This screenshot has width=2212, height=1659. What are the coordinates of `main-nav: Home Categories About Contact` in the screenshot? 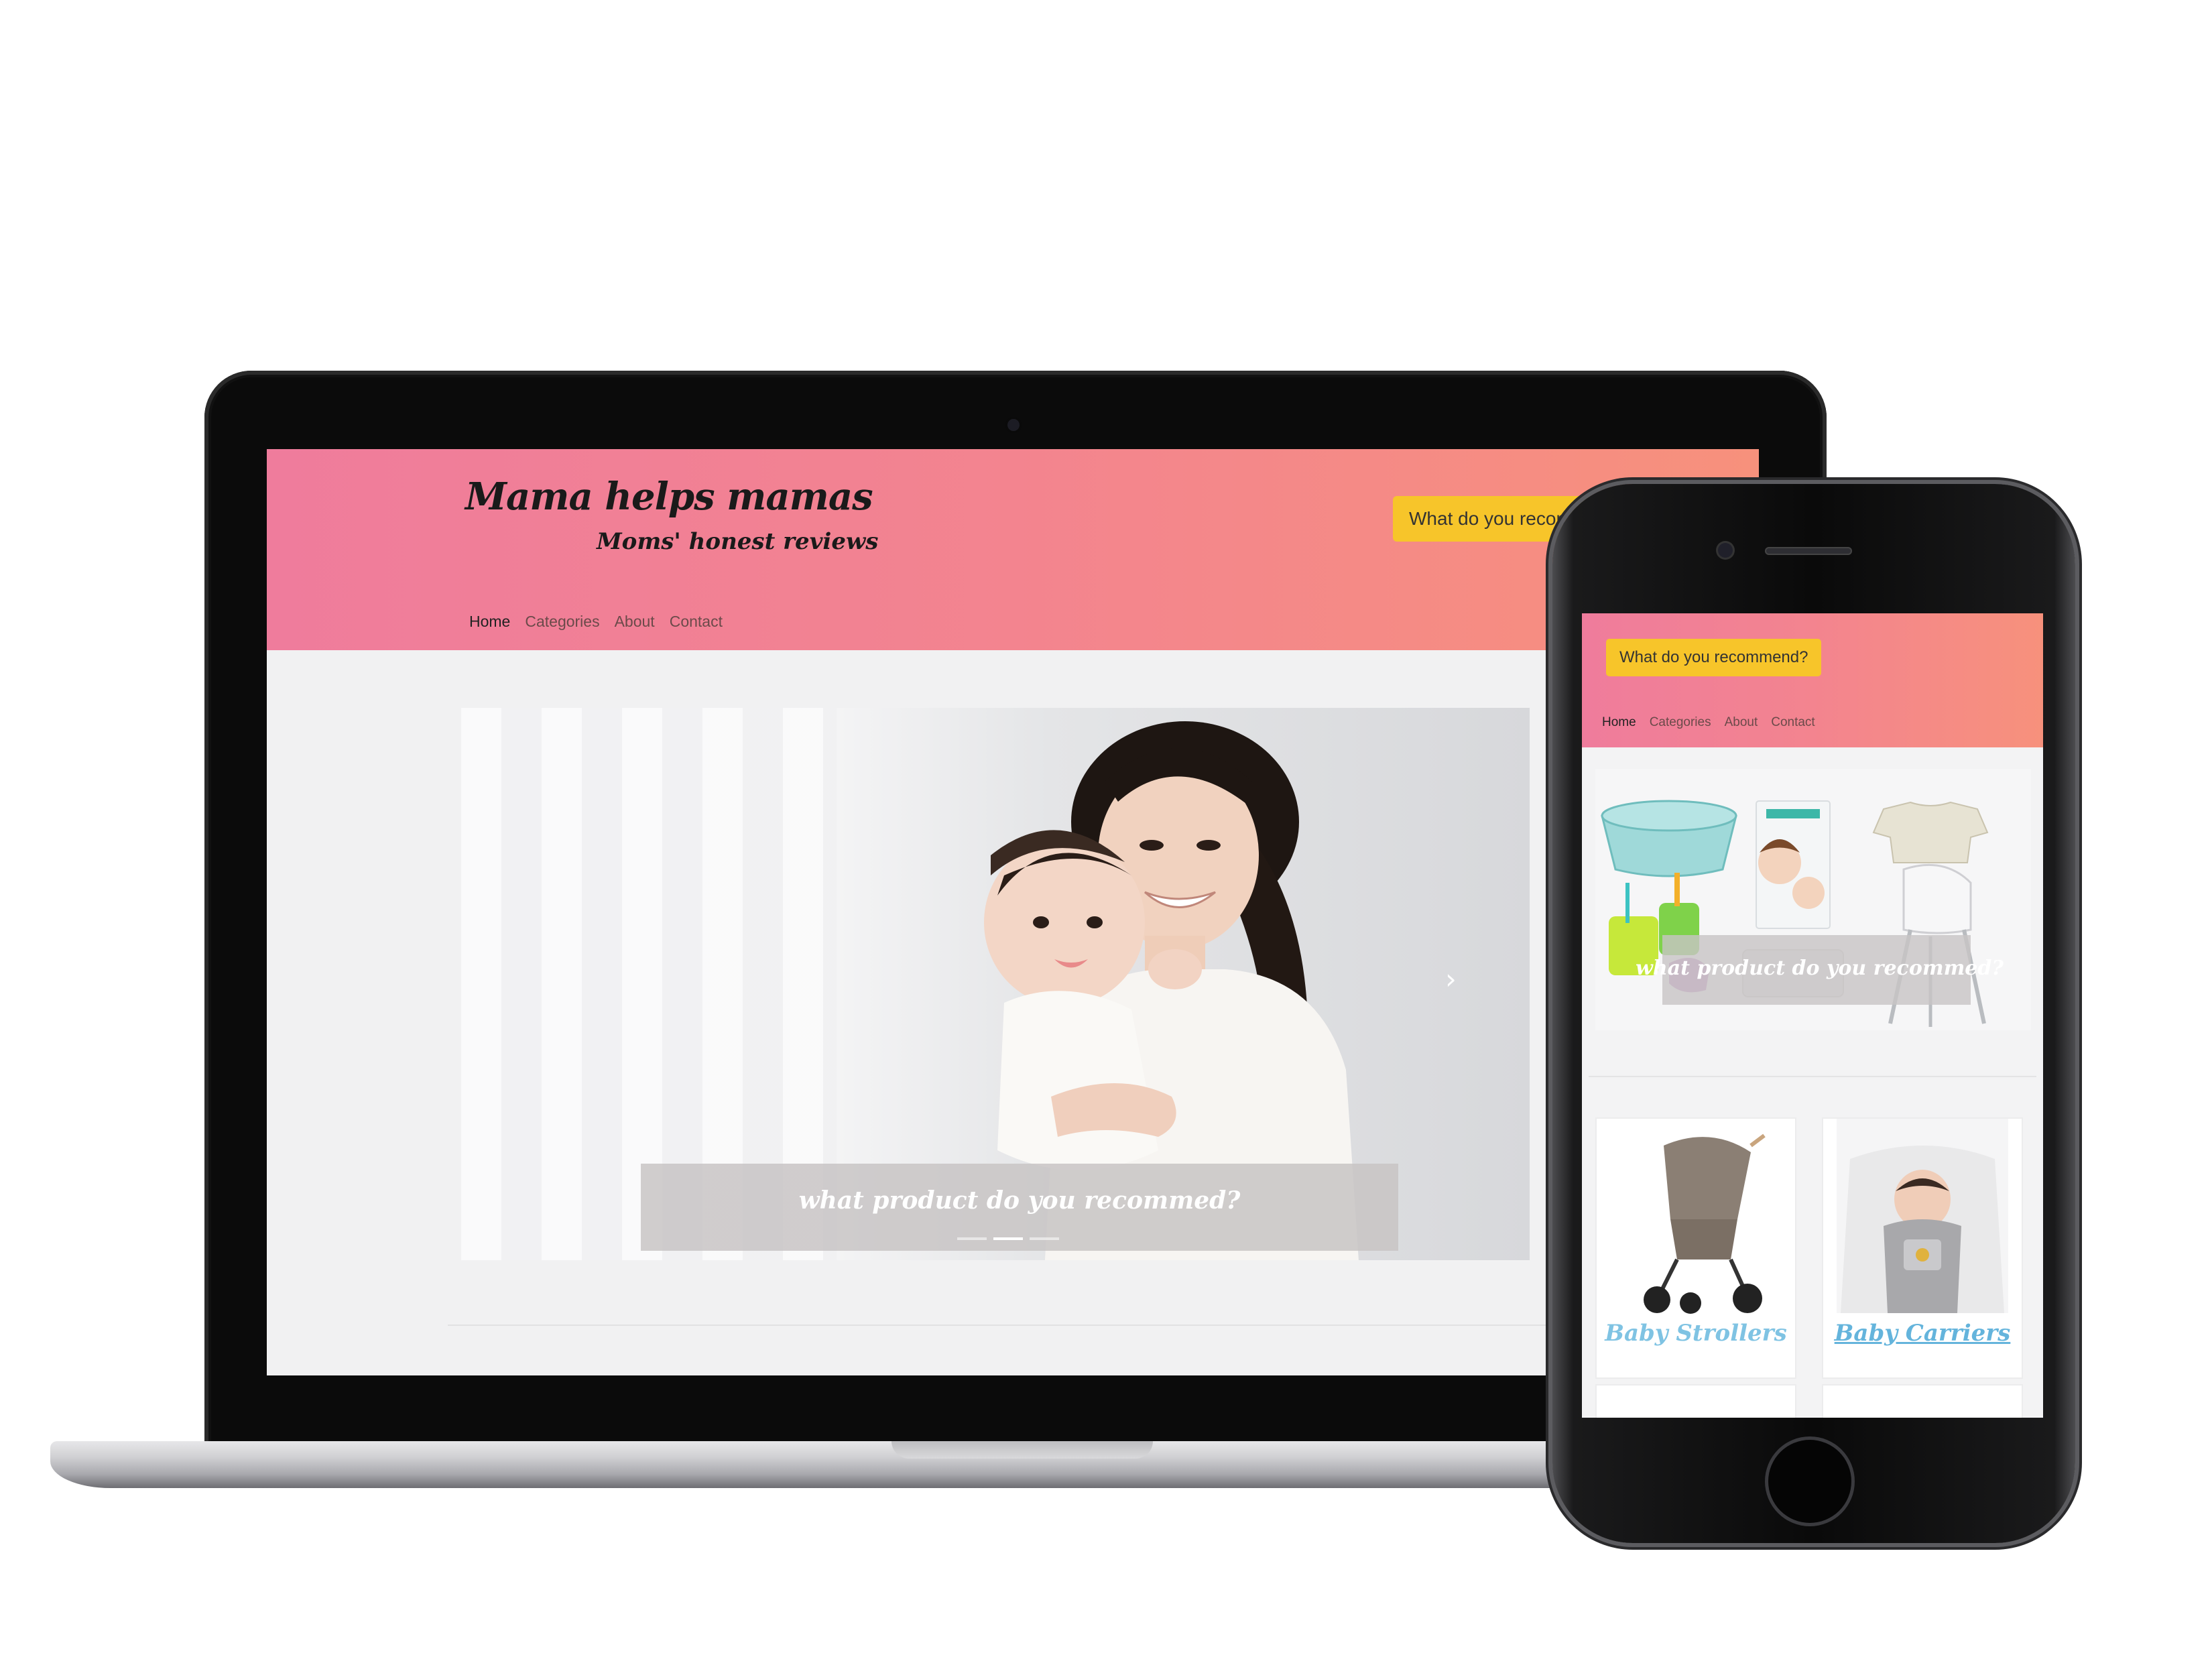 It's located at (596, 622).